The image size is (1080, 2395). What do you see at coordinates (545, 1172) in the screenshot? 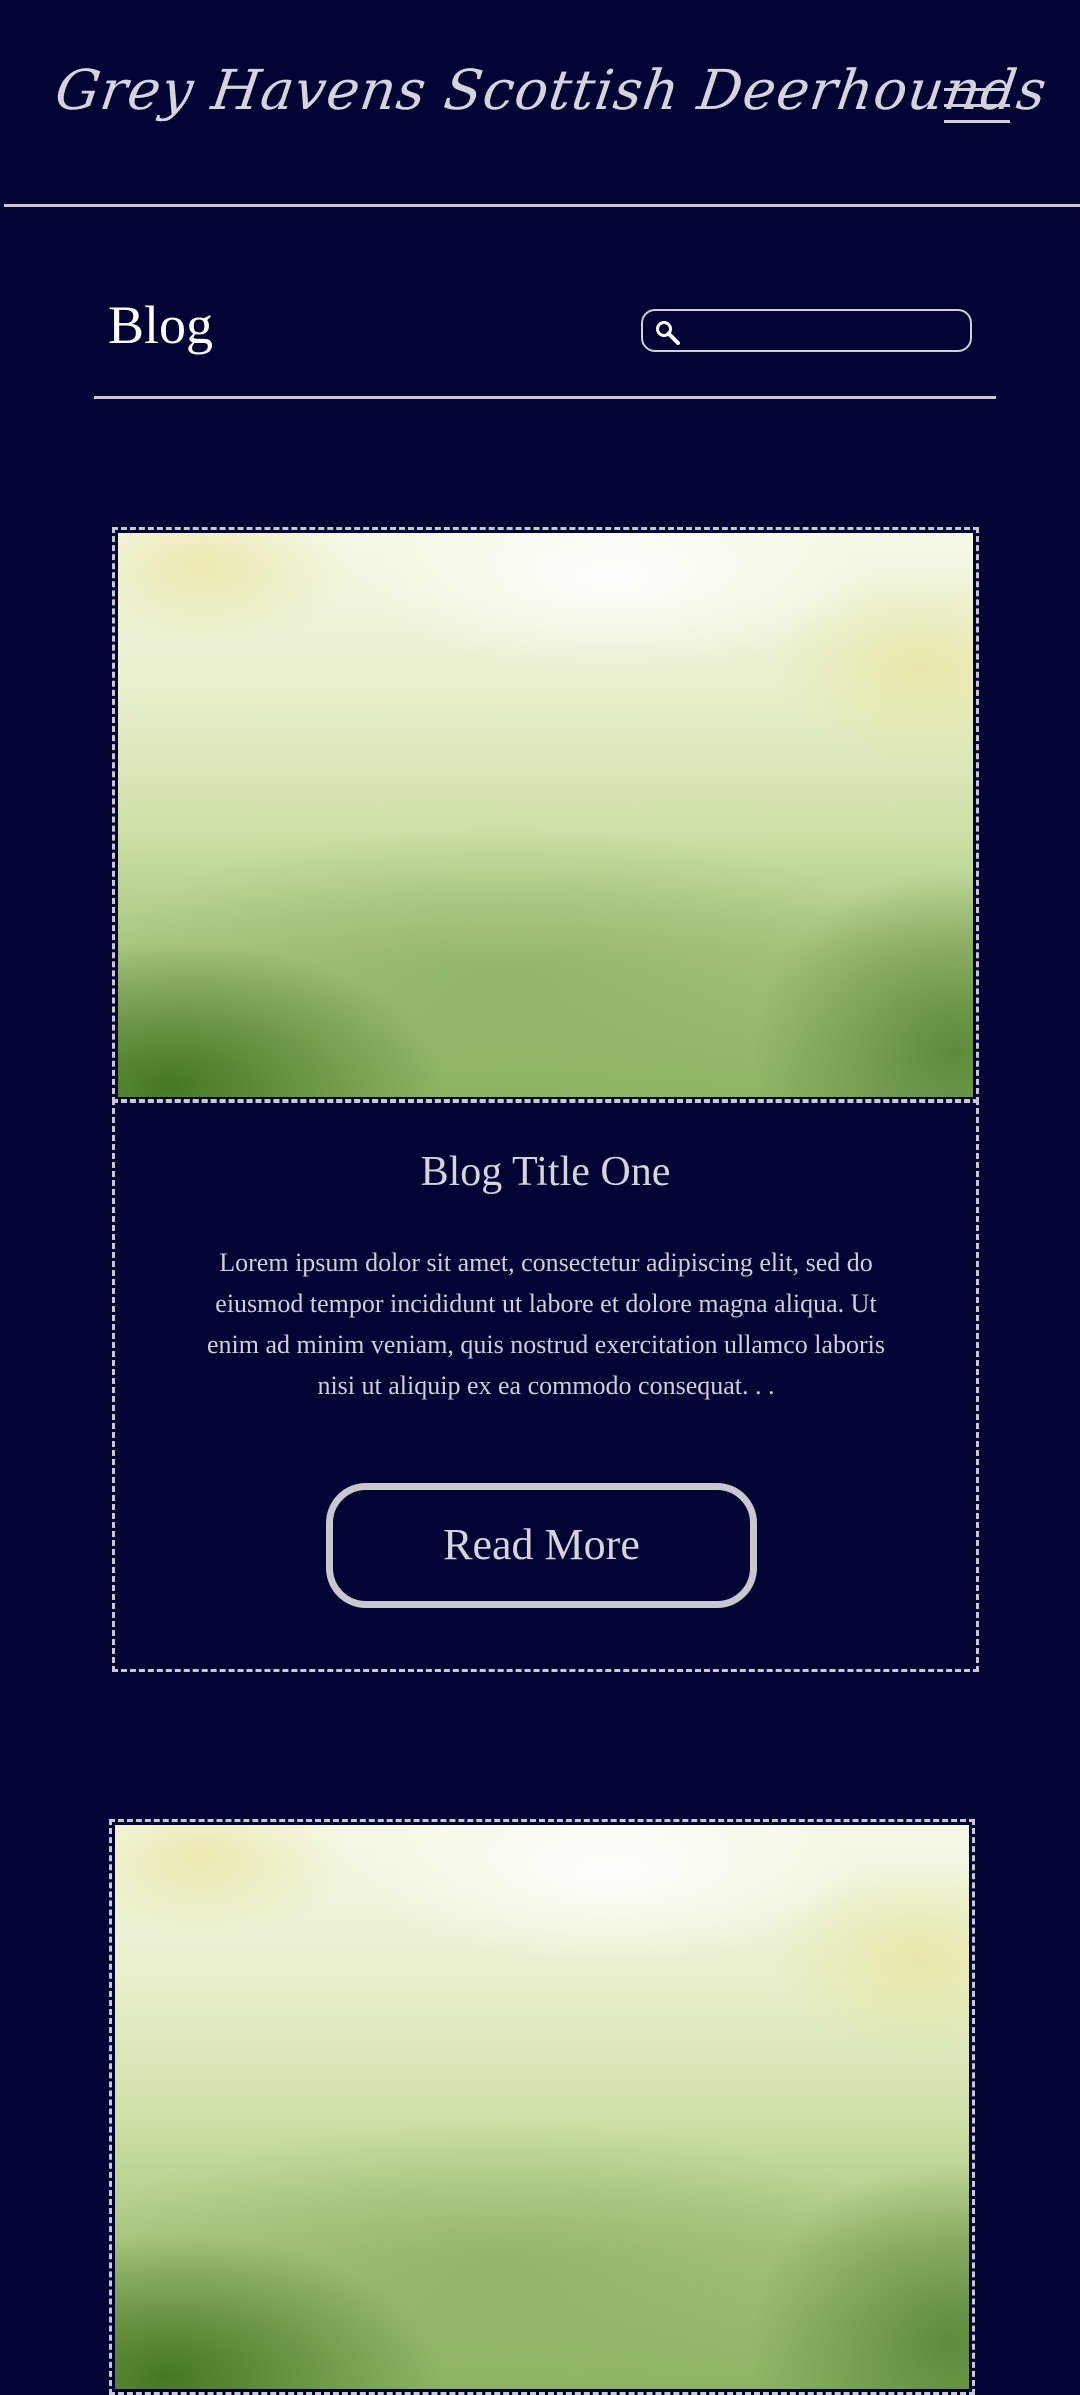
I see `post-title: Blog Title One` at bounding box center [545, 1172].